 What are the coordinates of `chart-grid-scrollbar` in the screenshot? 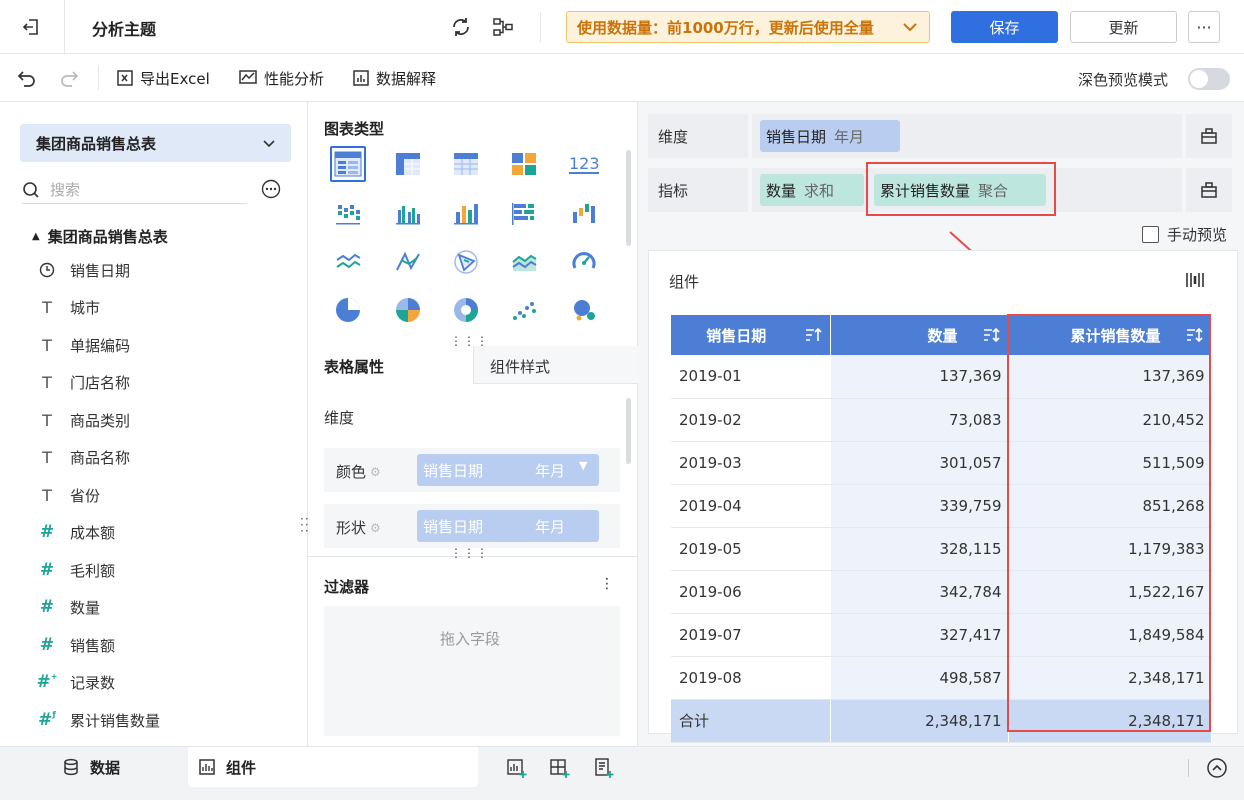 It's located at (628, 198).